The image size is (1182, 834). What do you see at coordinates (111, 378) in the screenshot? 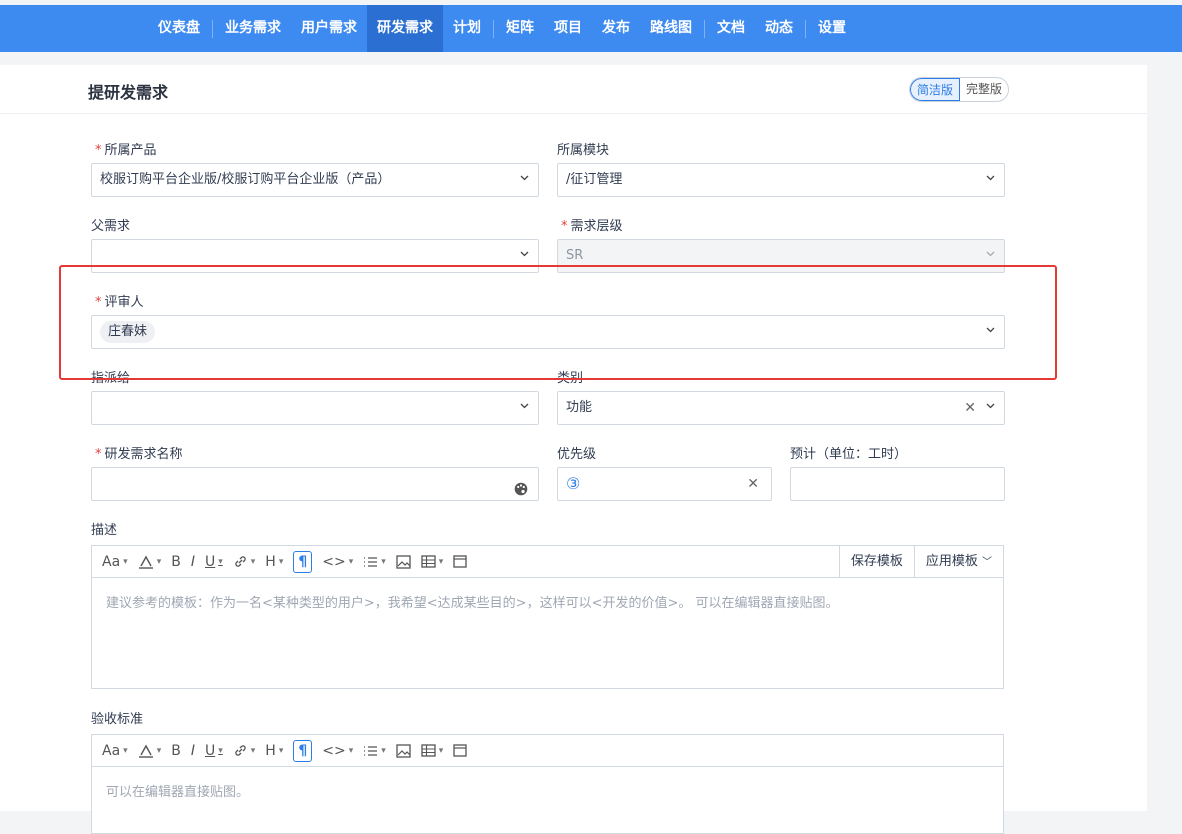
I see `assignee-label: 指派给` at bounding box center [111, 378].